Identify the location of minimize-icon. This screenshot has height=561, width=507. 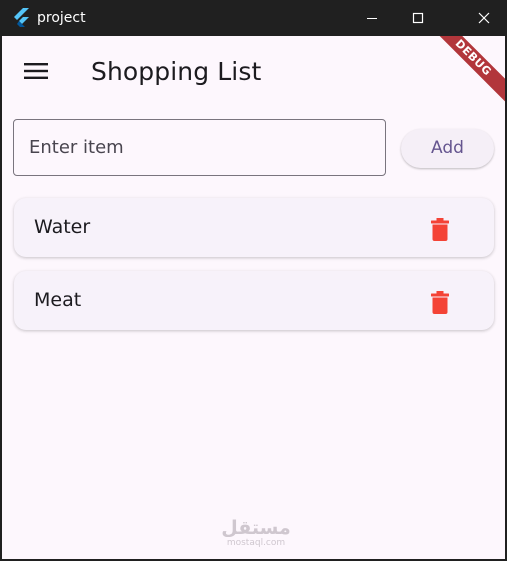
(372, 18).